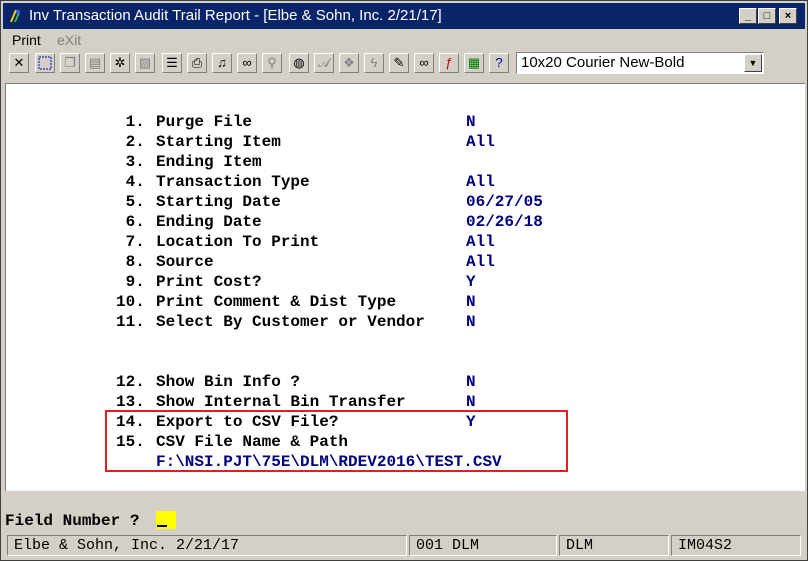 The image size is (808, 561). Describe the element at coordinates (72, 521) in the screenshot. I see `field-number-prompt: Field Number ?` at that location.